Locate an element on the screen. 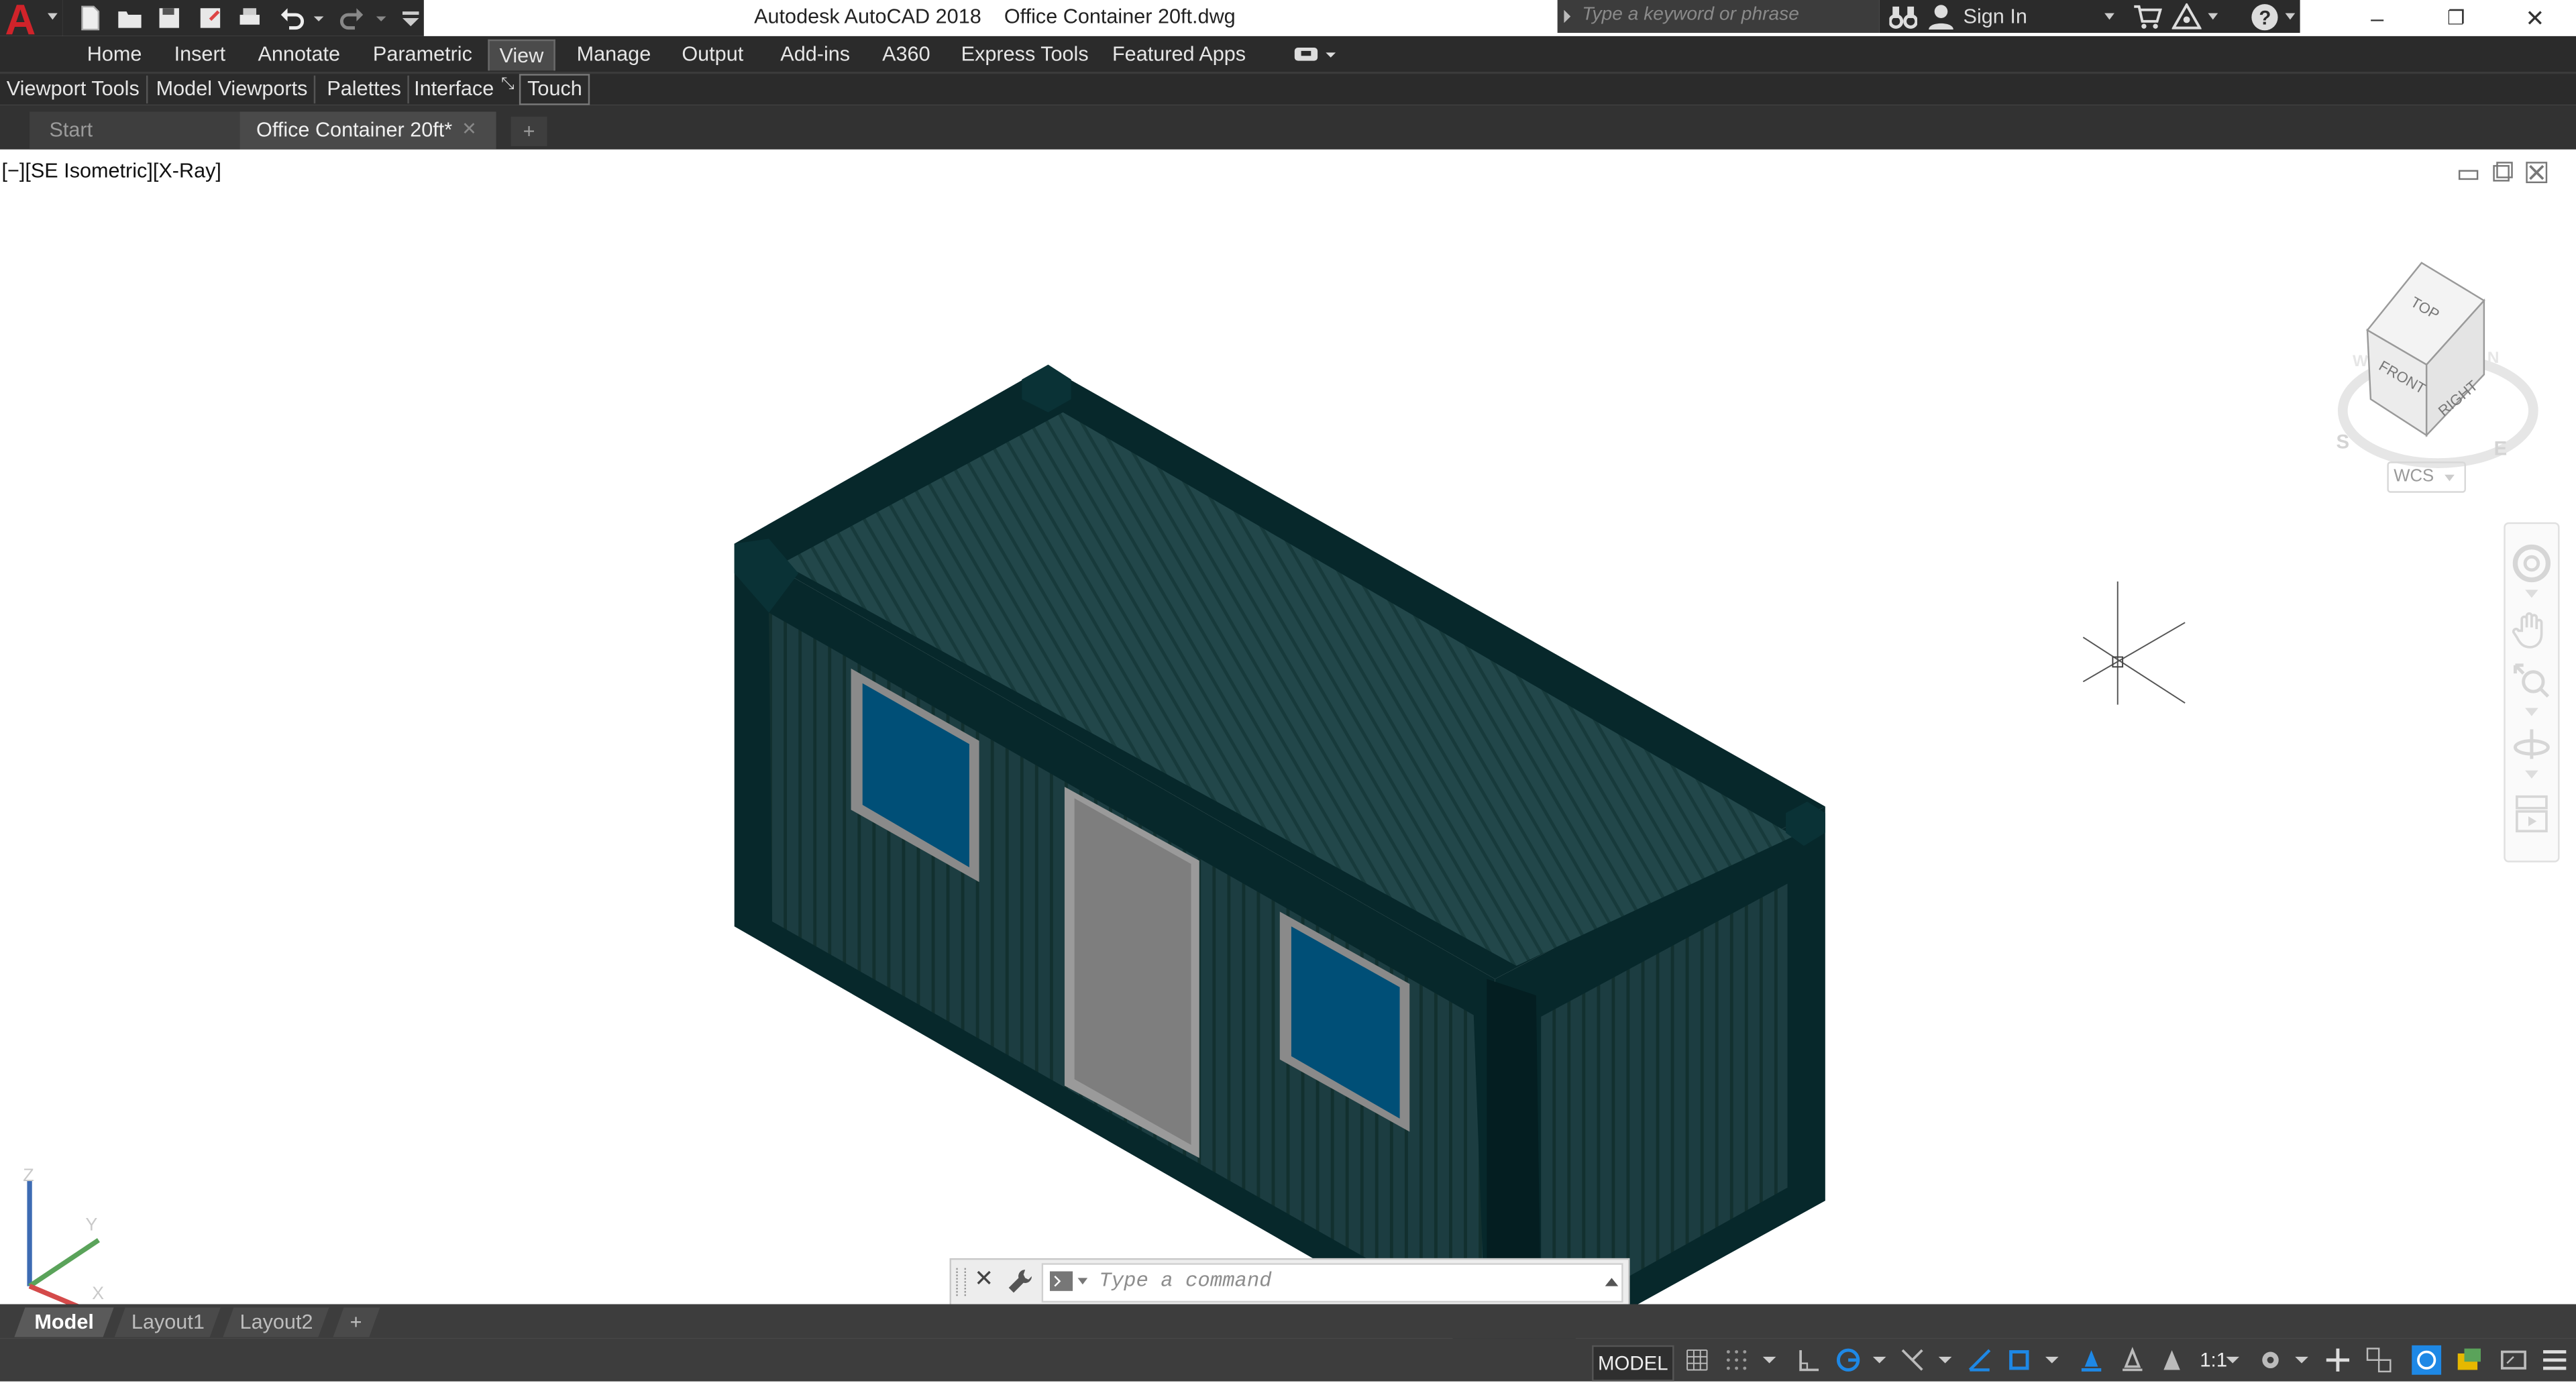  document-title: Office Container 20ft.dwg is located at coordinates (1120, 16).